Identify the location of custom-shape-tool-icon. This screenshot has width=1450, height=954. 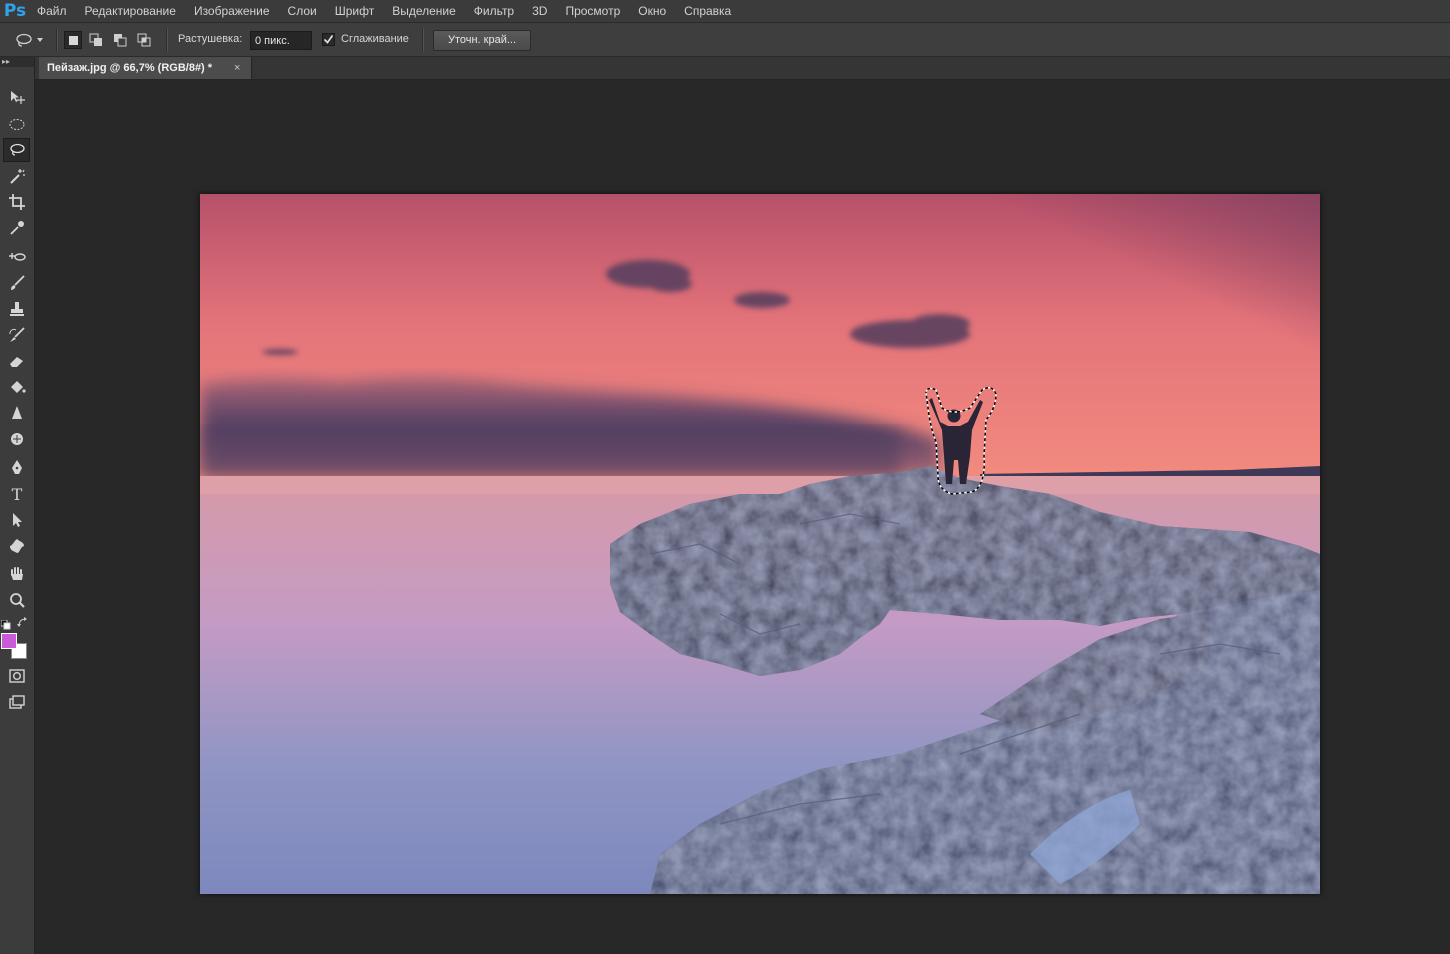
(16, 546).